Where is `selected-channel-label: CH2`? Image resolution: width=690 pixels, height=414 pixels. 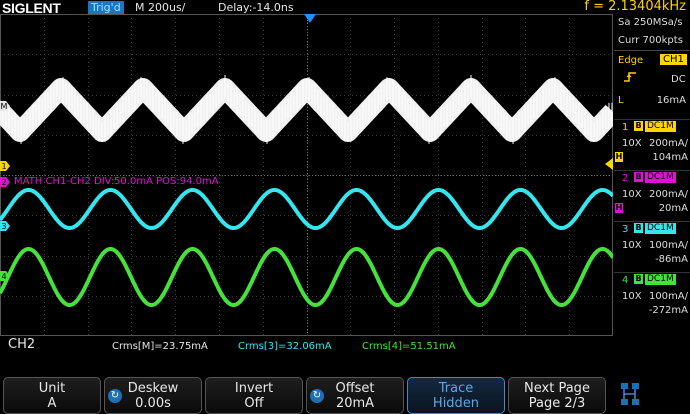
selected-channel-label: CH2 is located at coordinates (22, 344).